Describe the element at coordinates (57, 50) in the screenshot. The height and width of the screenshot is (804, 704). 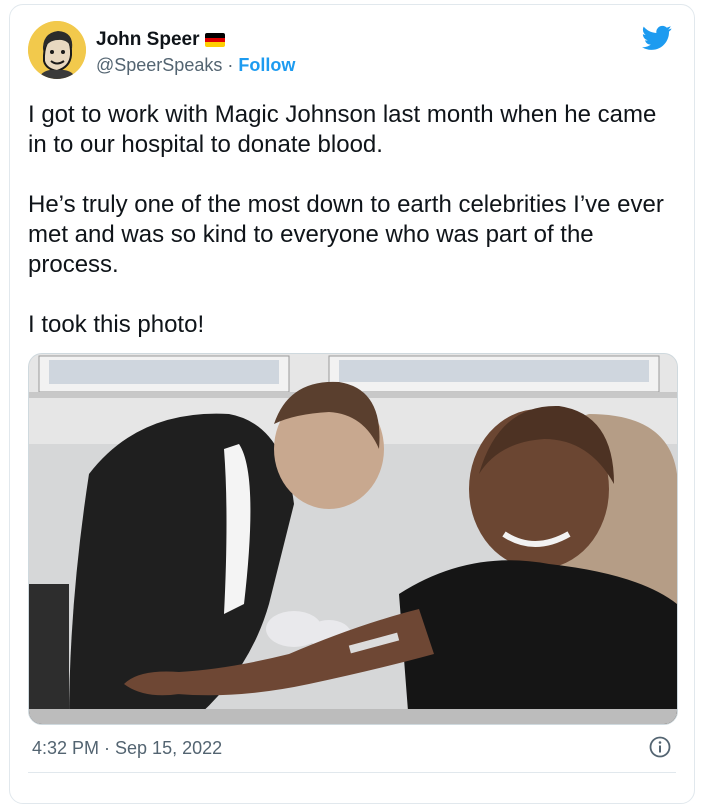
I see `avatar` at that location.